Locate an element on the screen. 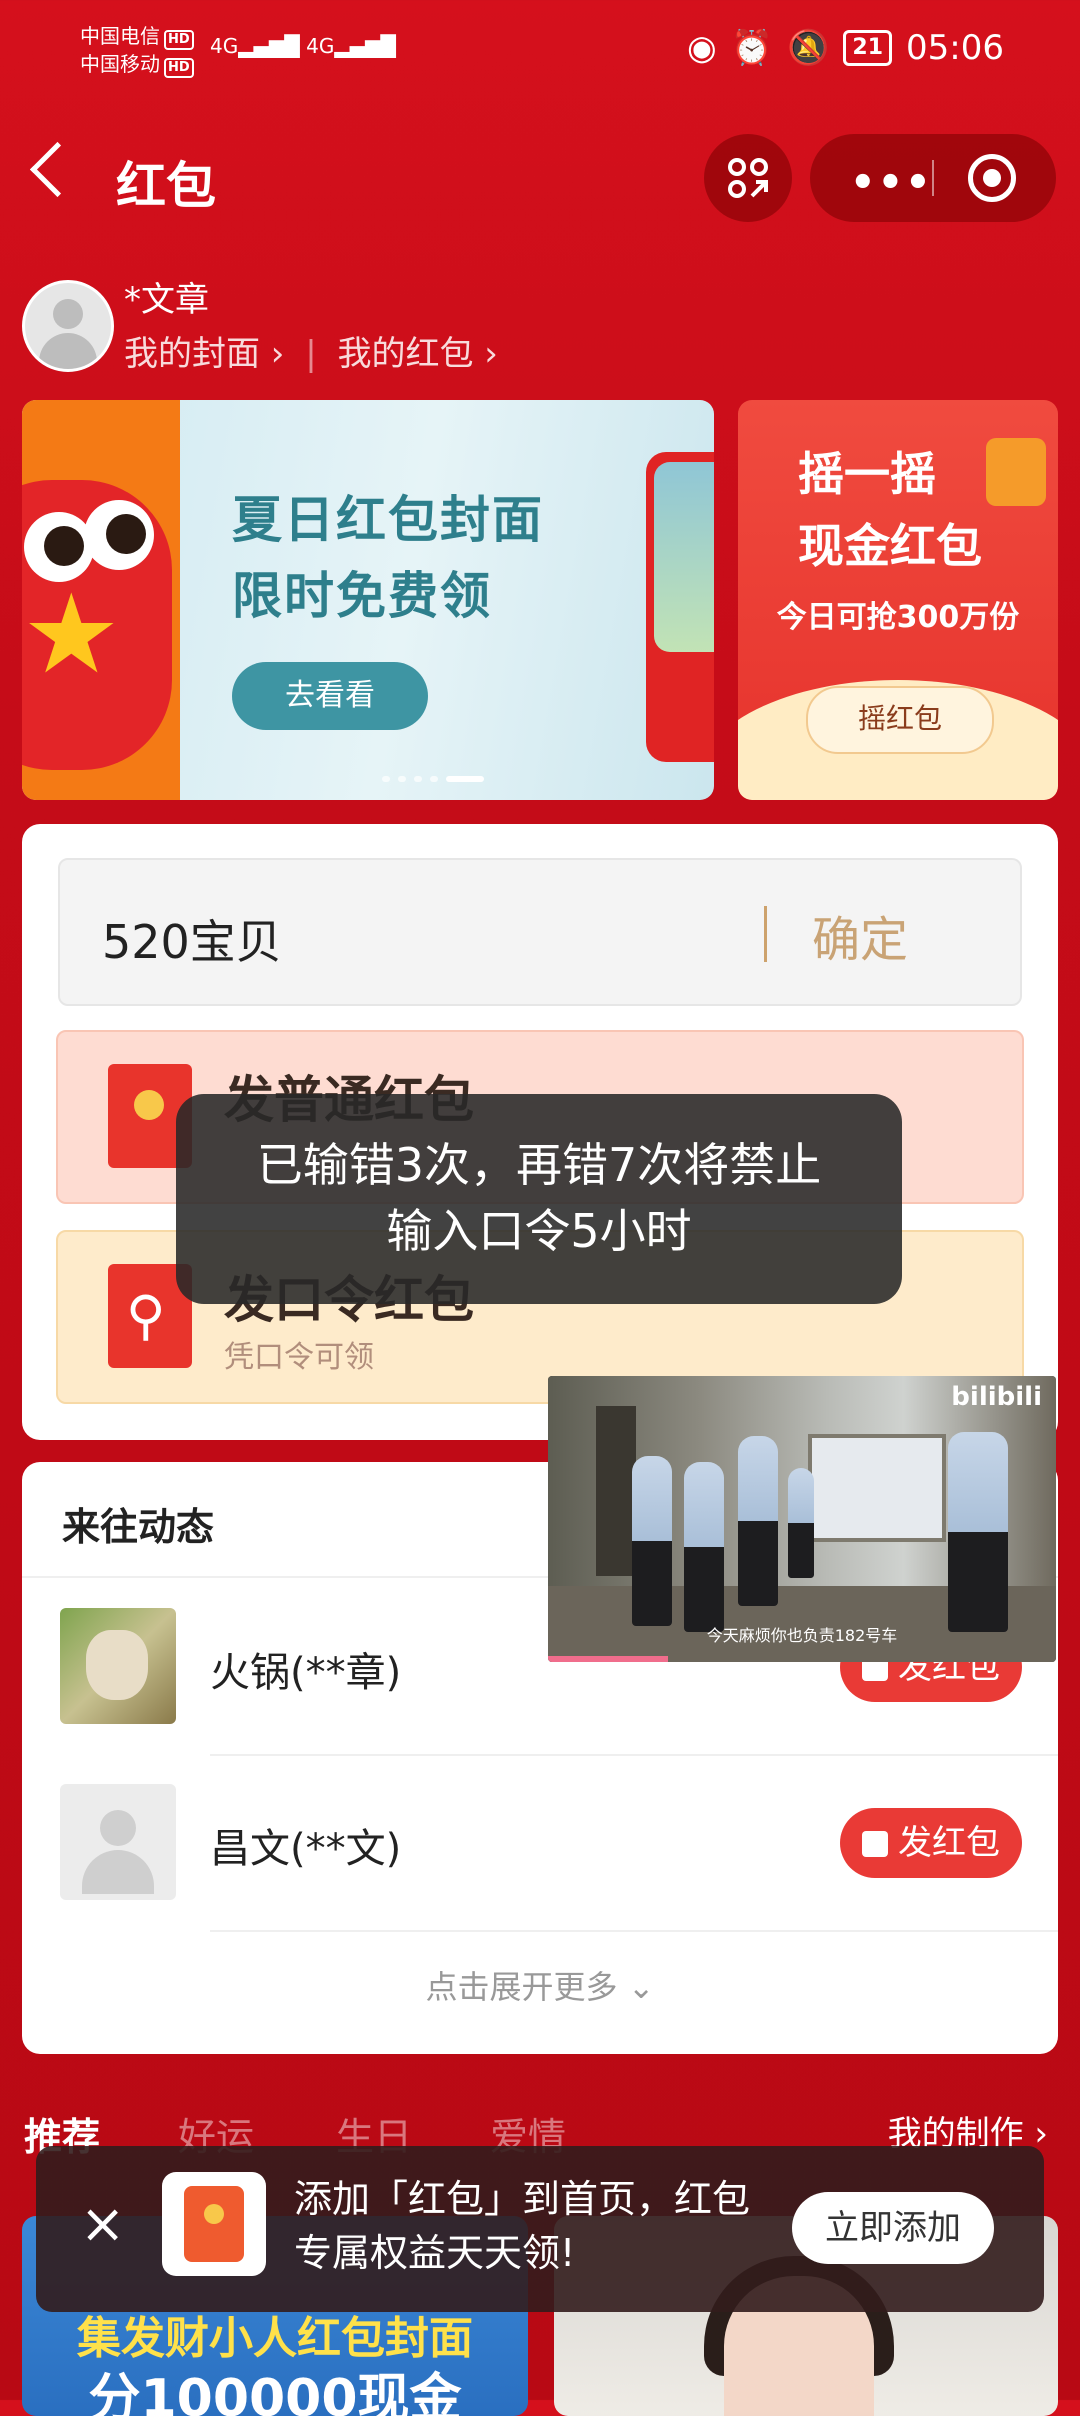 This screenshot has width=1080, height=2416. avatar is located at coordinates (68, 326).